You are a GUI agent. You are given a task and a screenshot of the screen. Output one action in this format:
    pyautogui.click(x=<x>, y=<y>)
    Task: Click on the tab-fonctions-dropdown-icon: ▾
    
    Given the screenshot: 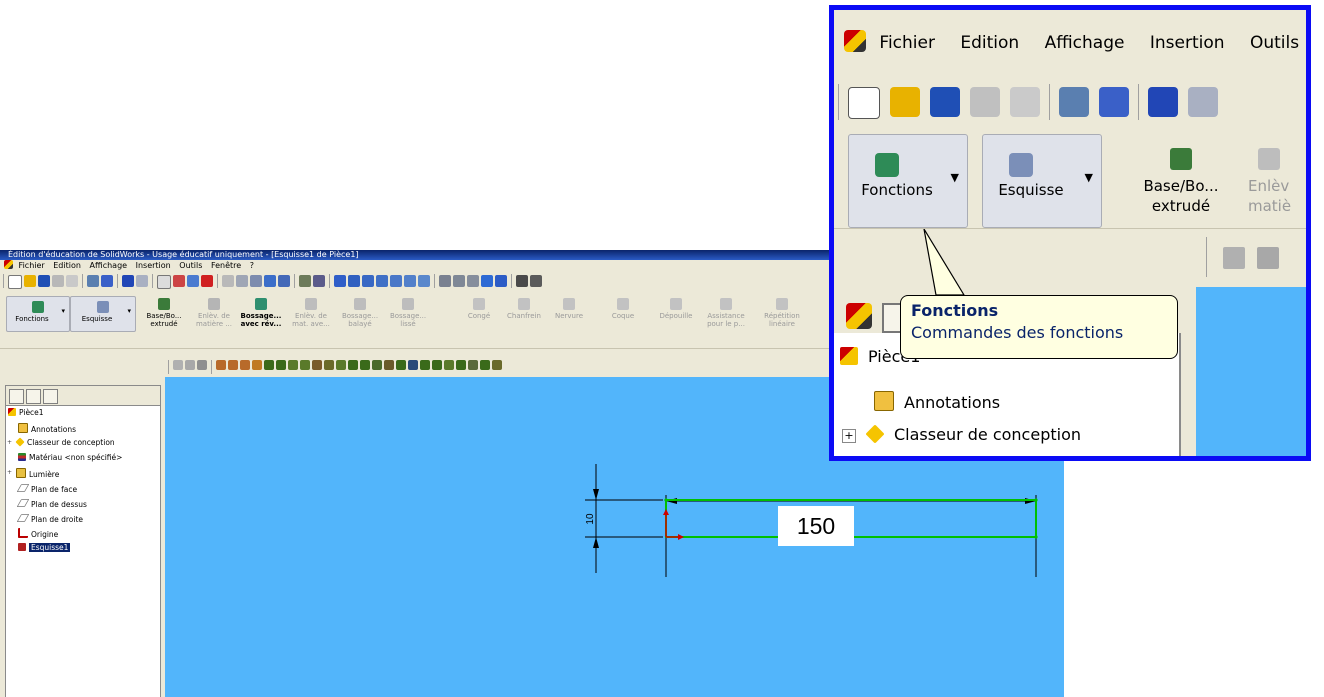 What is the action you would take?
    pyautogui.click(x=63, y=311)
    